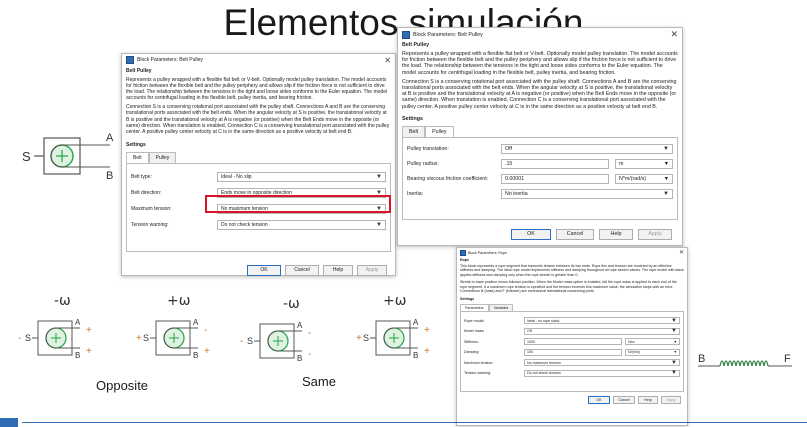 The height and width of the screenshot is (427, 807). What do you see at coordinates (543, 320) in the screenshot?
I see `dropdown-value: Ideal - no rope slack` at bounding box center [543, 320].